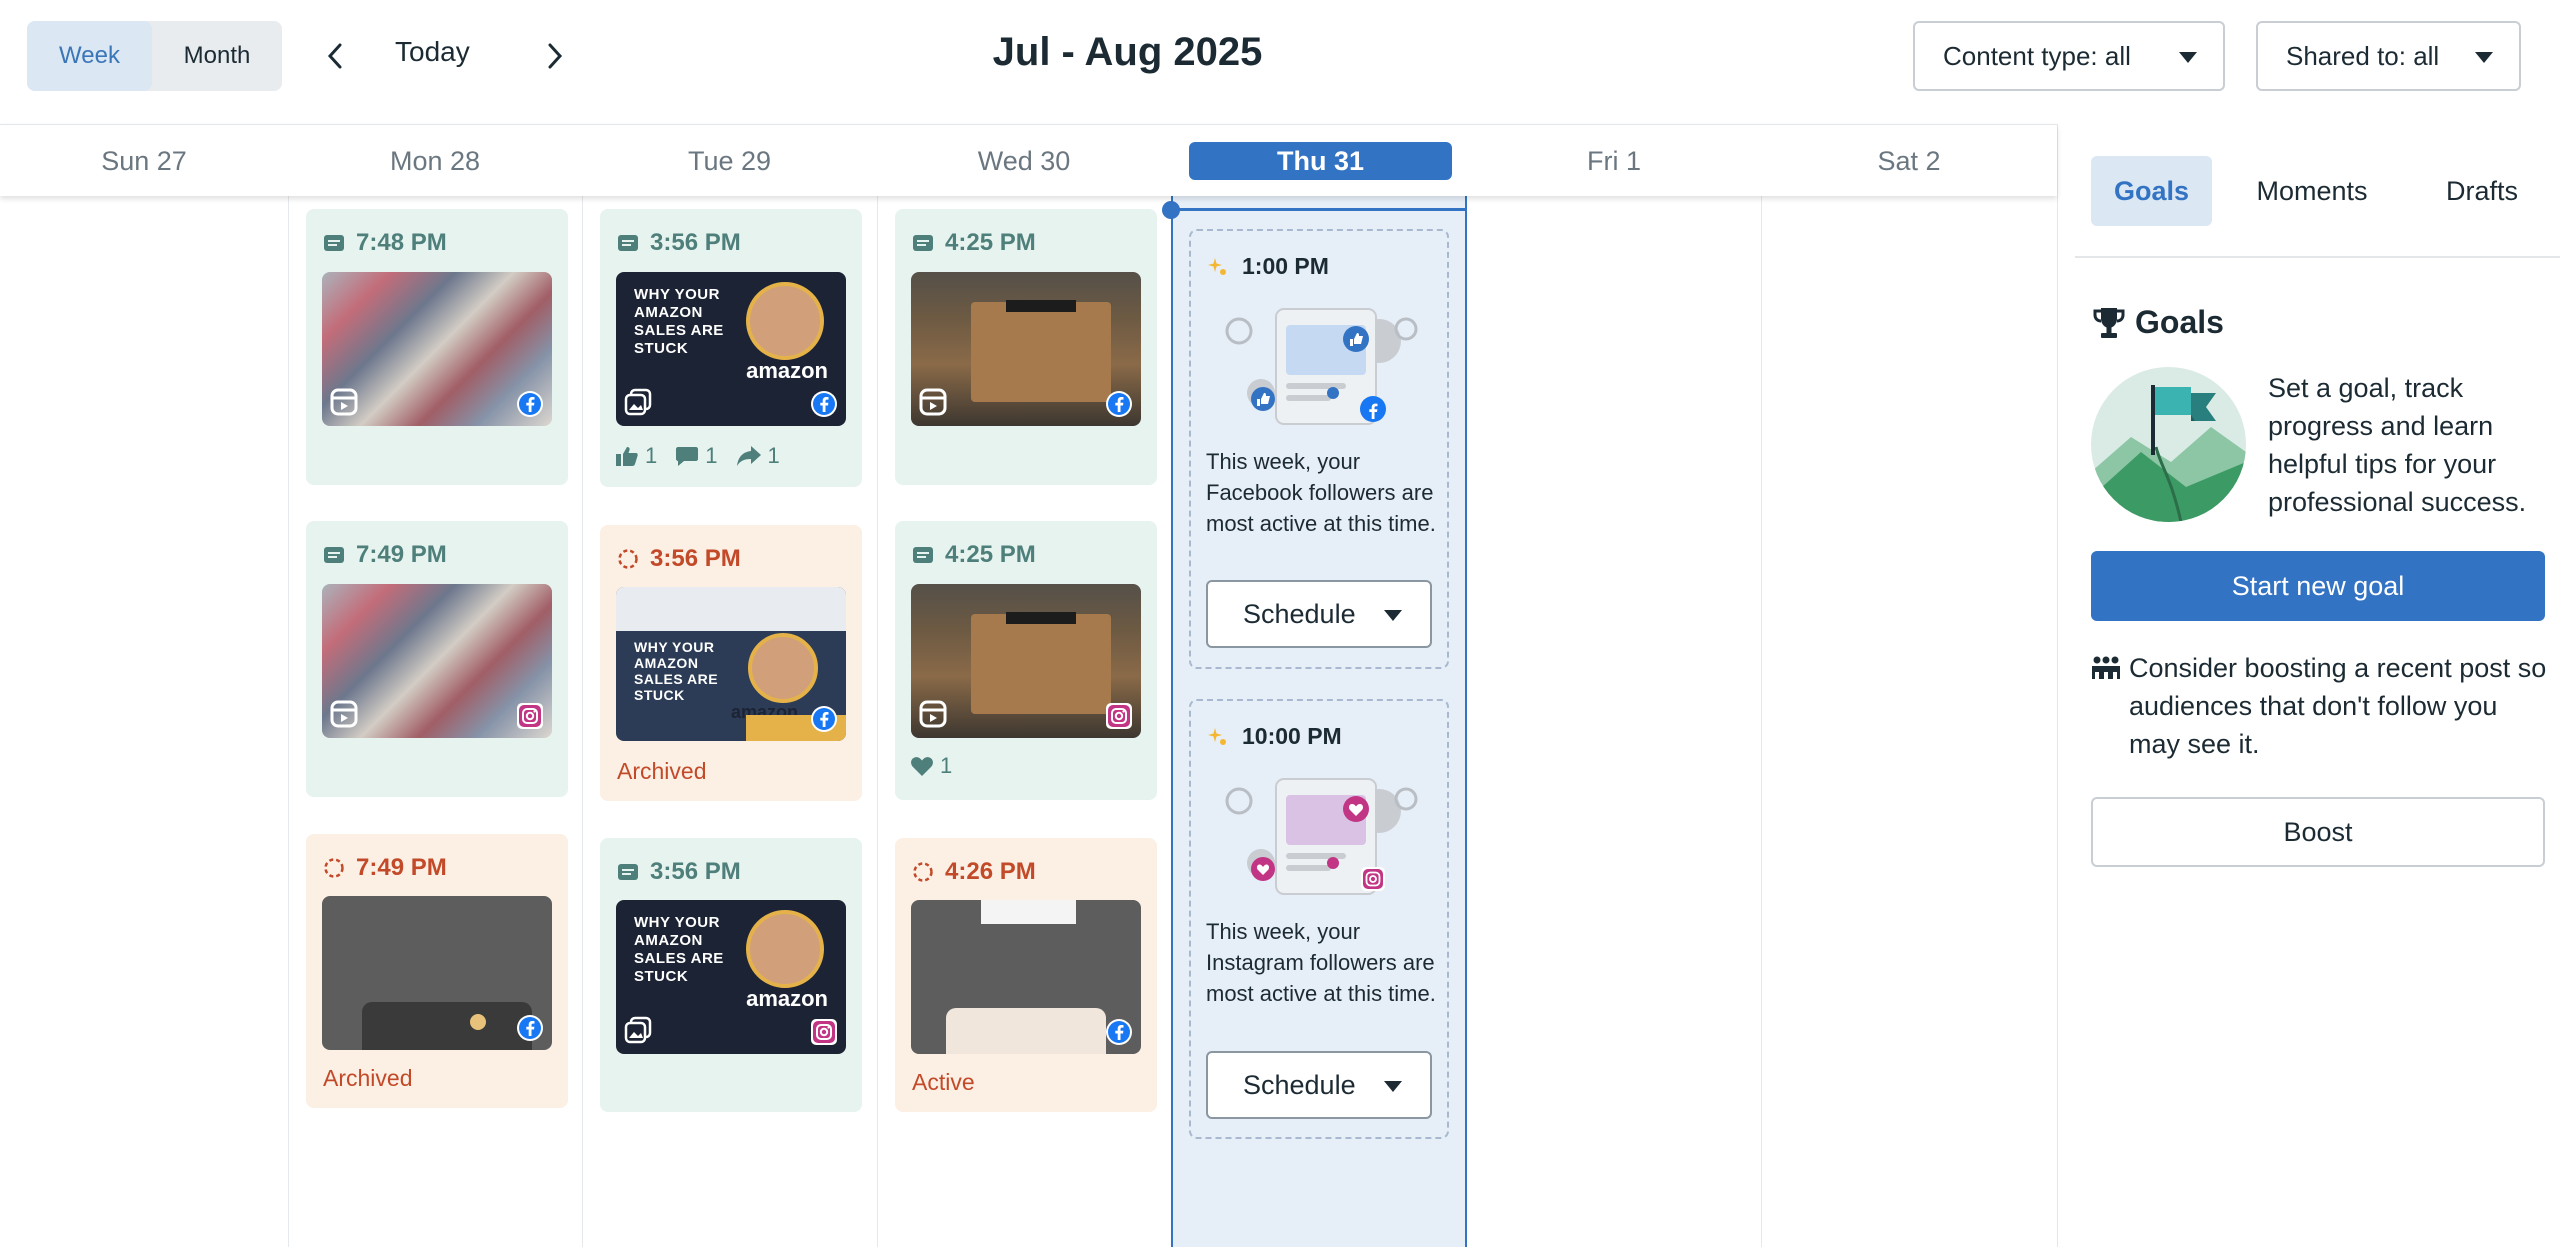 The height and width of the screenshot is (1247, 2560). Describe the element at coordinates (1171, 210) in the screenshot. I see `current-time-dot` at that location.